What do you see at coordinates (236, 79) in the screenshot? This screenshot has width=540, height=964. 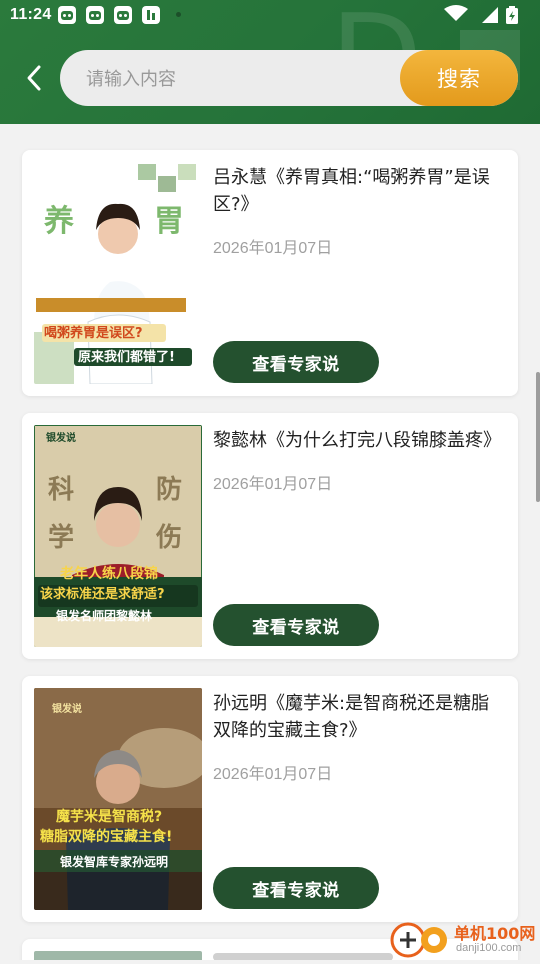 I see `search-input` at bounding box center [236, 79].